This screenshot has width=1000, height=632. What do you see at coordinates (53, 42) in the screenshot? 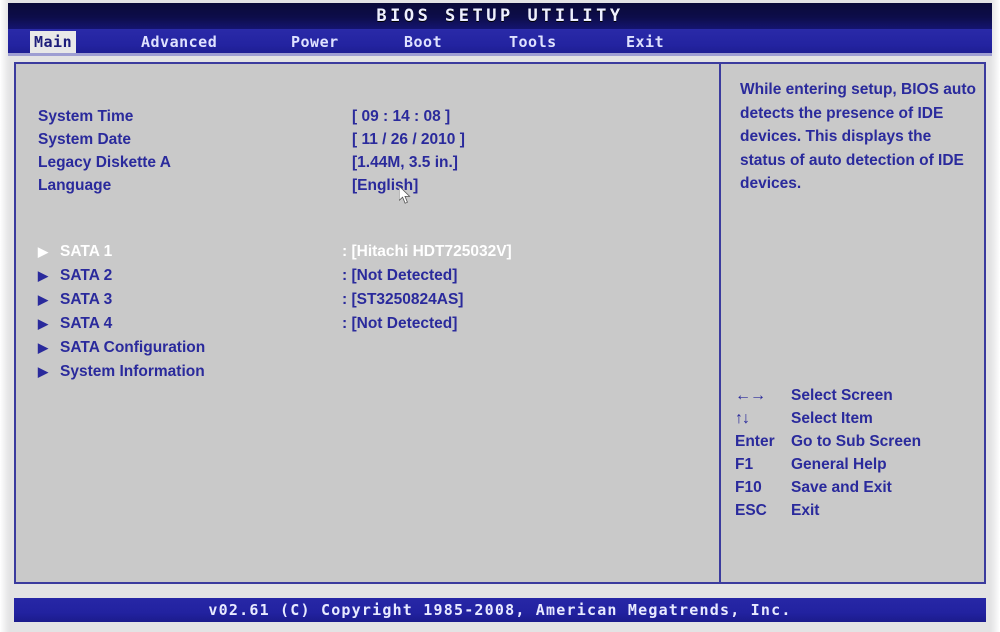
I see `tab-main: Main` at bounding box center [53, 42].